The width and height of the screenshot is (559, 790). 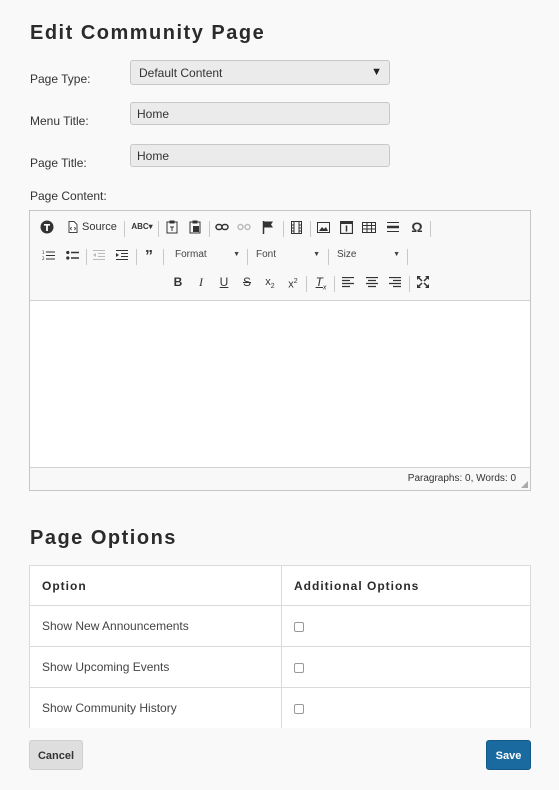 What do you see at coordinates (155, 667) in the screenshot?
I see `option-label: Show Upcoming Events` at bounding box center [155, 667].